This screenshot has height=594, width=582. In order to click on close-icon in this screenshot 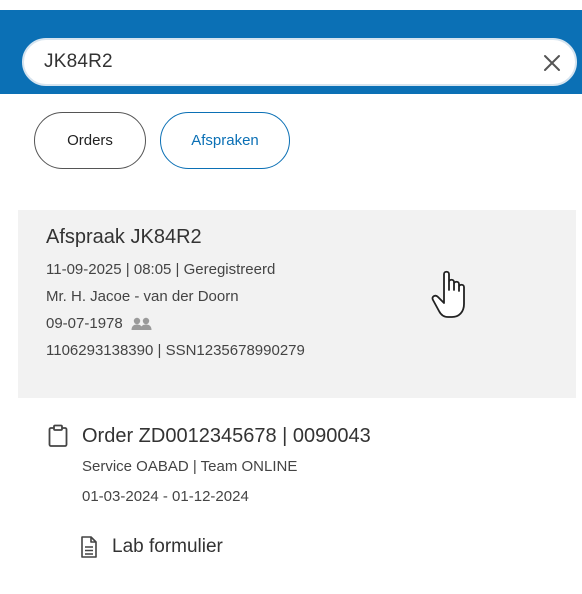, I will do `click(552, 63)`.